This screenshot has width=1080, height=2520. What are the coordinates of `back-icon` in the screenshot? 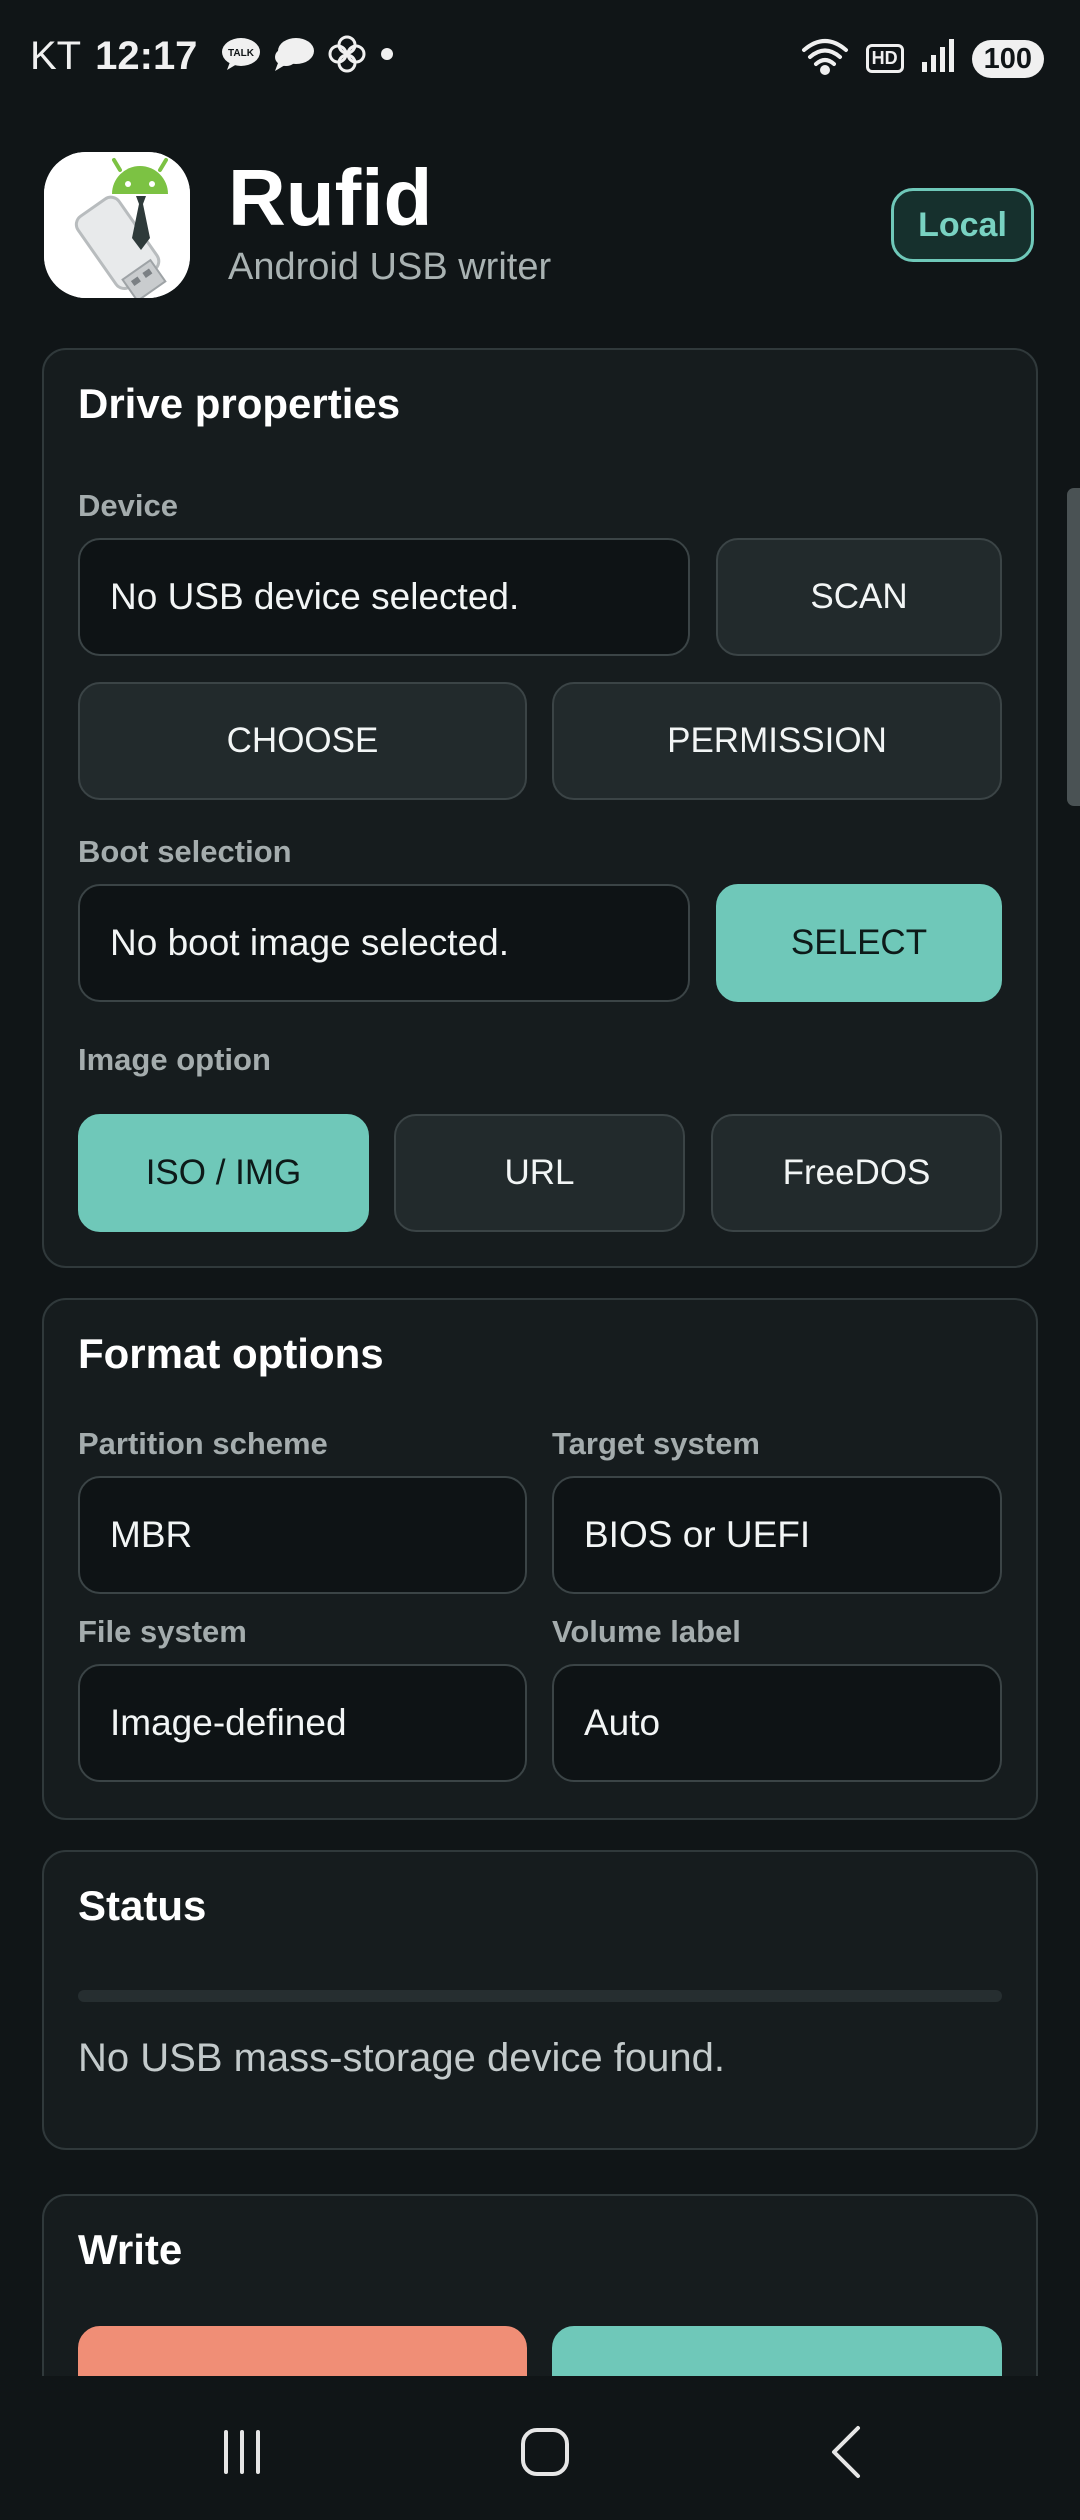 It's located at (848, 2452).